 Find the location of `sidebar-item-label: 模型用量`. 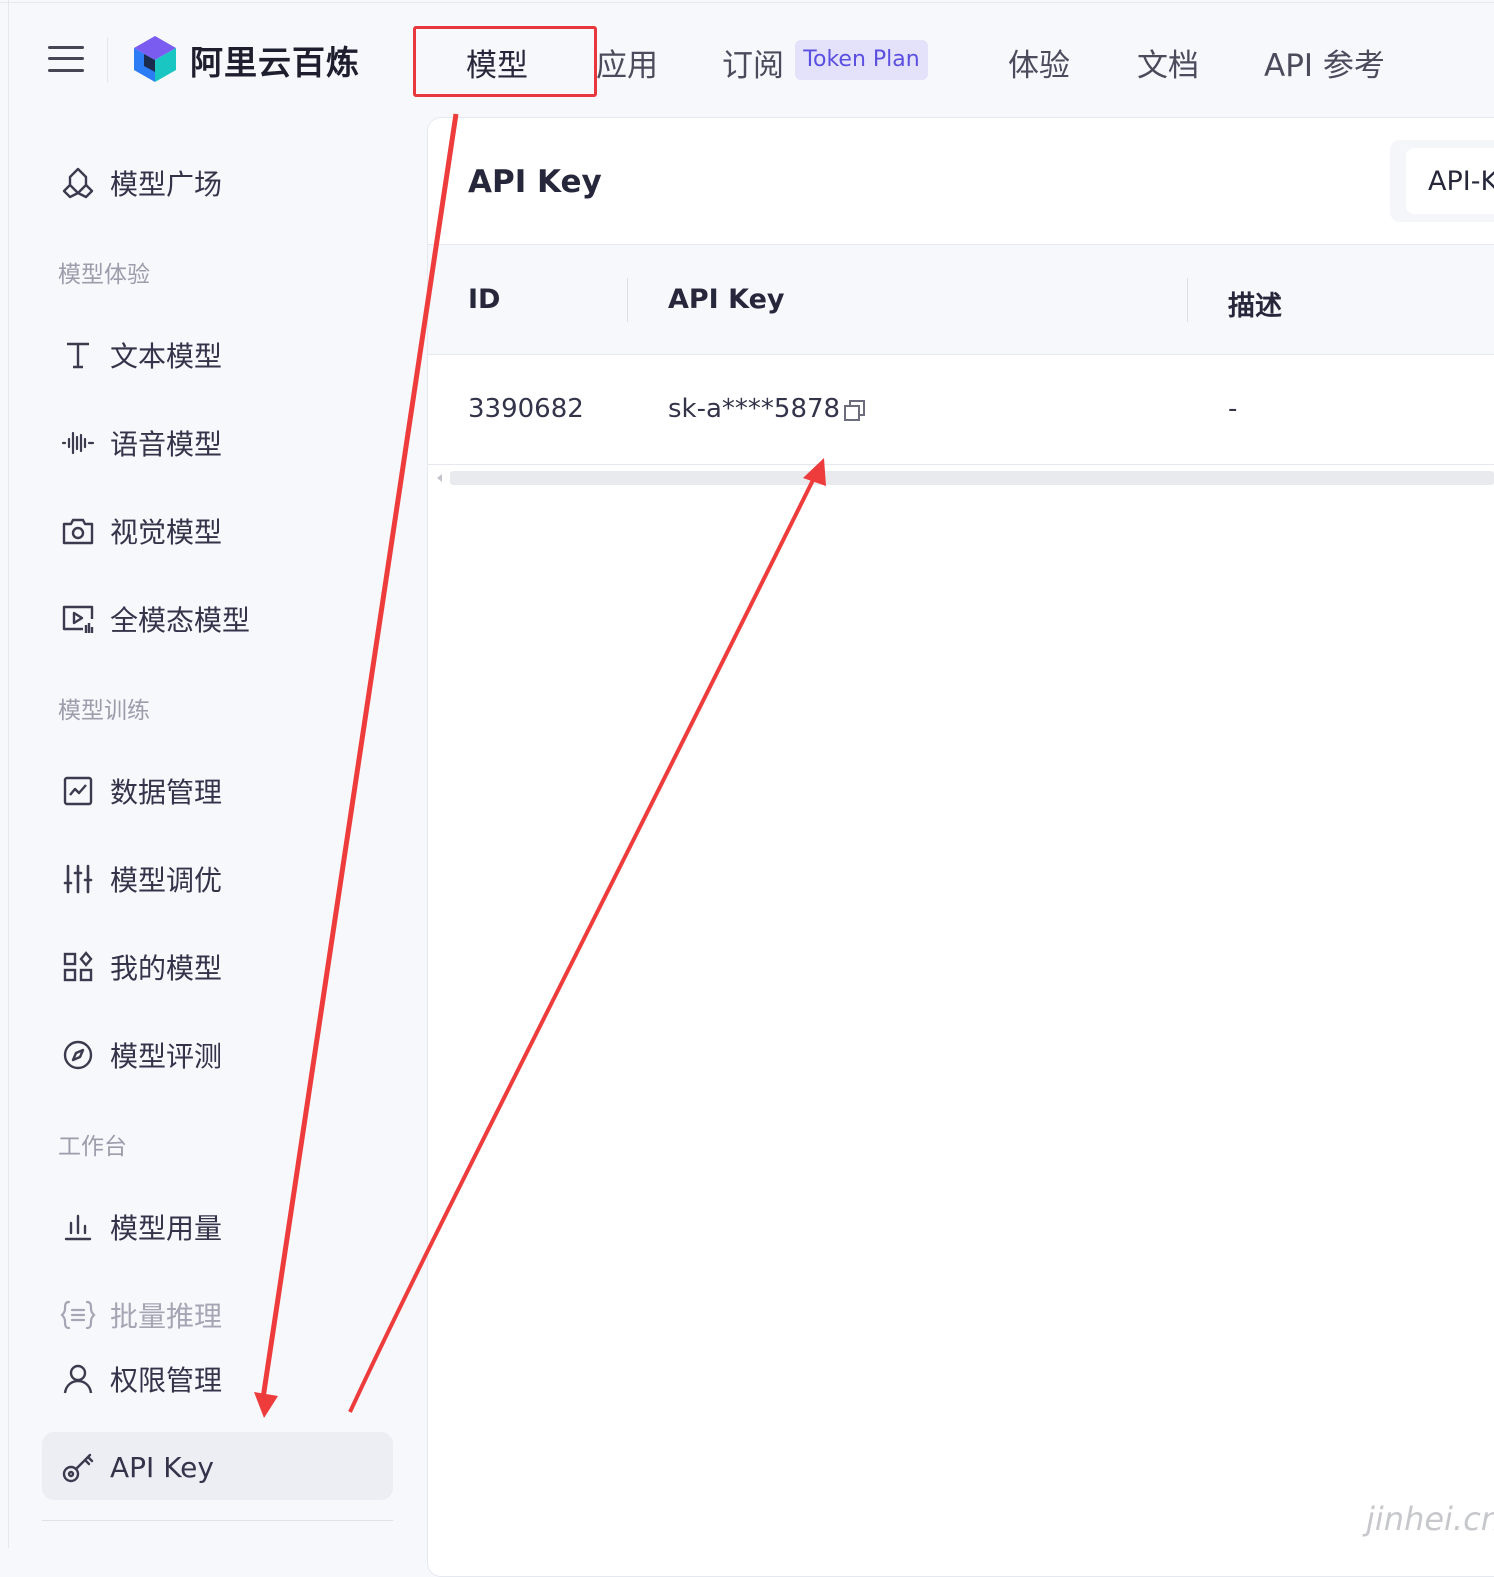

sidebar-item-label: 模型用量 is located at coordinates (166, 1228).